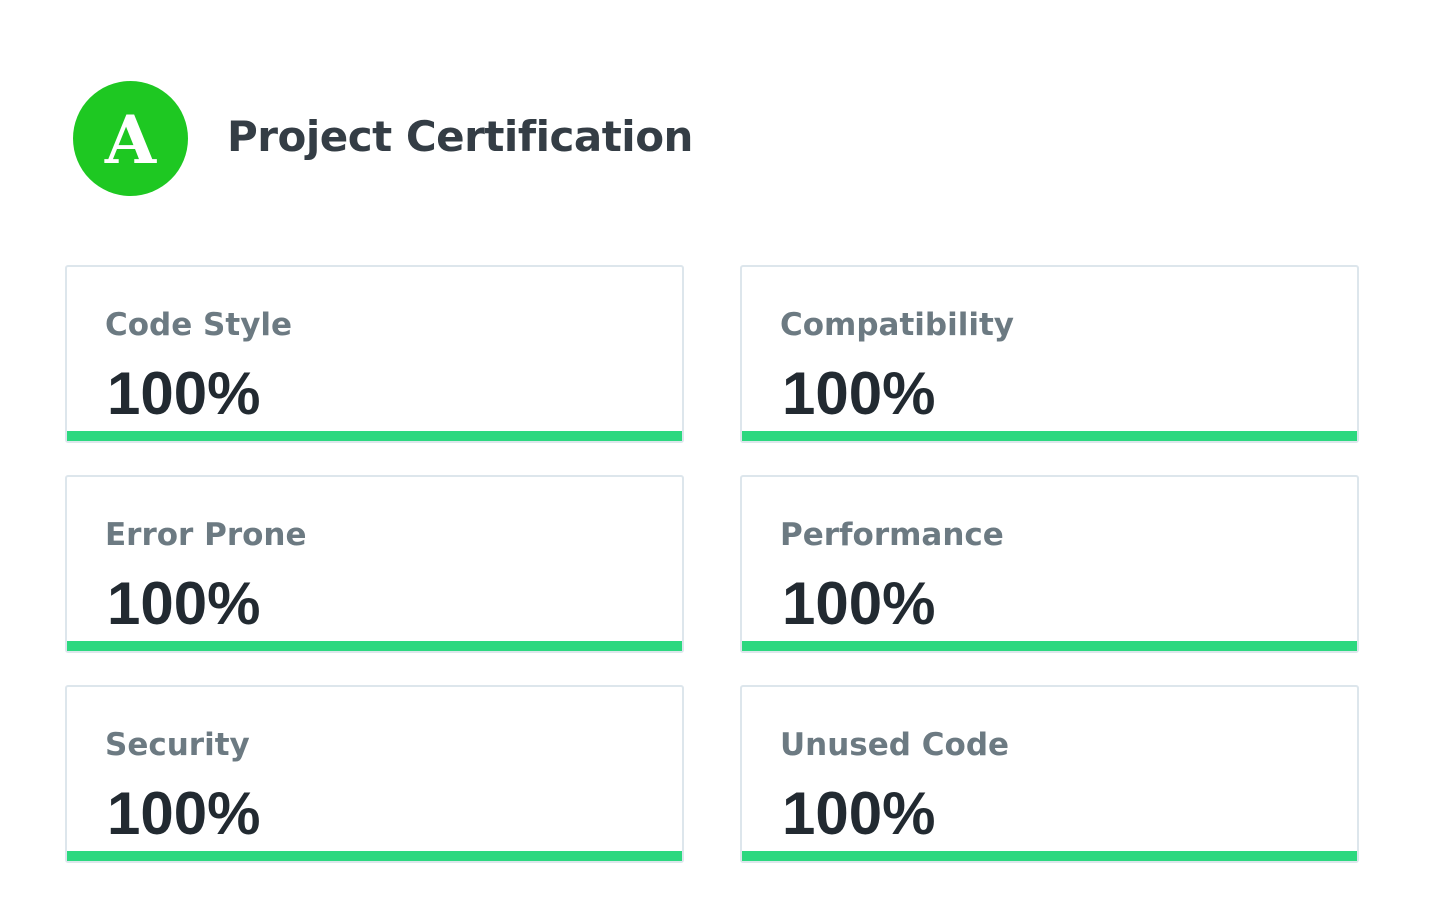 Image resolution: width=1446 pixels, height=923 pixels. What do you see at coordinates (1049, 564) in the screenshot?
I see `metric-card-performance: Performance 100%` at bounding box center [1049, 564].